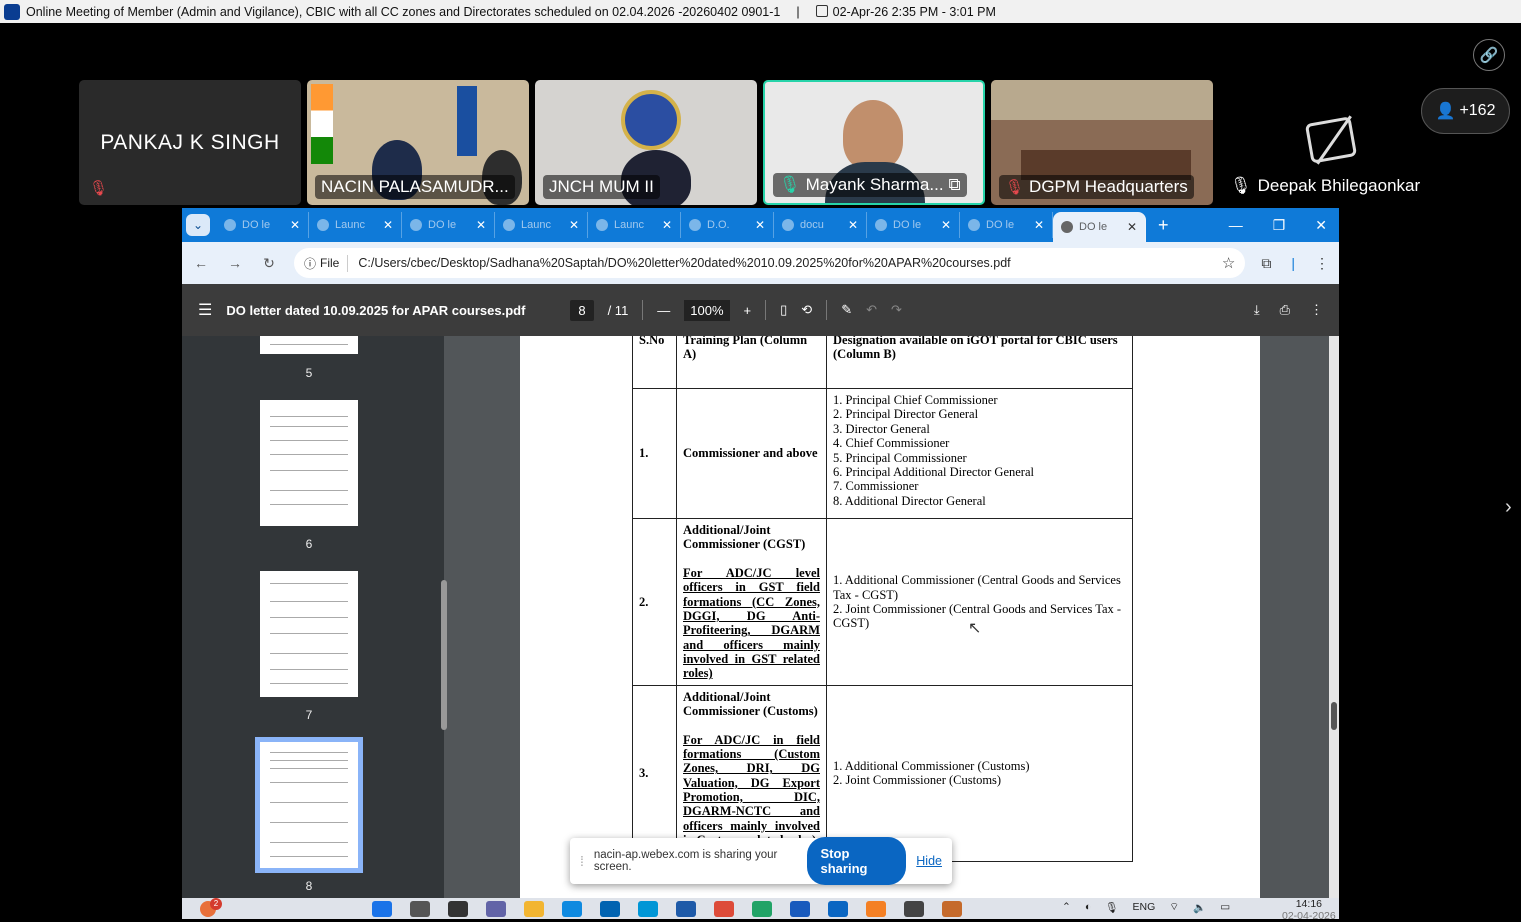 The height and width of the screenshot is (922, 1521). Describe the element at coordinates (1266, 263) in the screenshot. I see `extensions-icon: ⧉` at that location.